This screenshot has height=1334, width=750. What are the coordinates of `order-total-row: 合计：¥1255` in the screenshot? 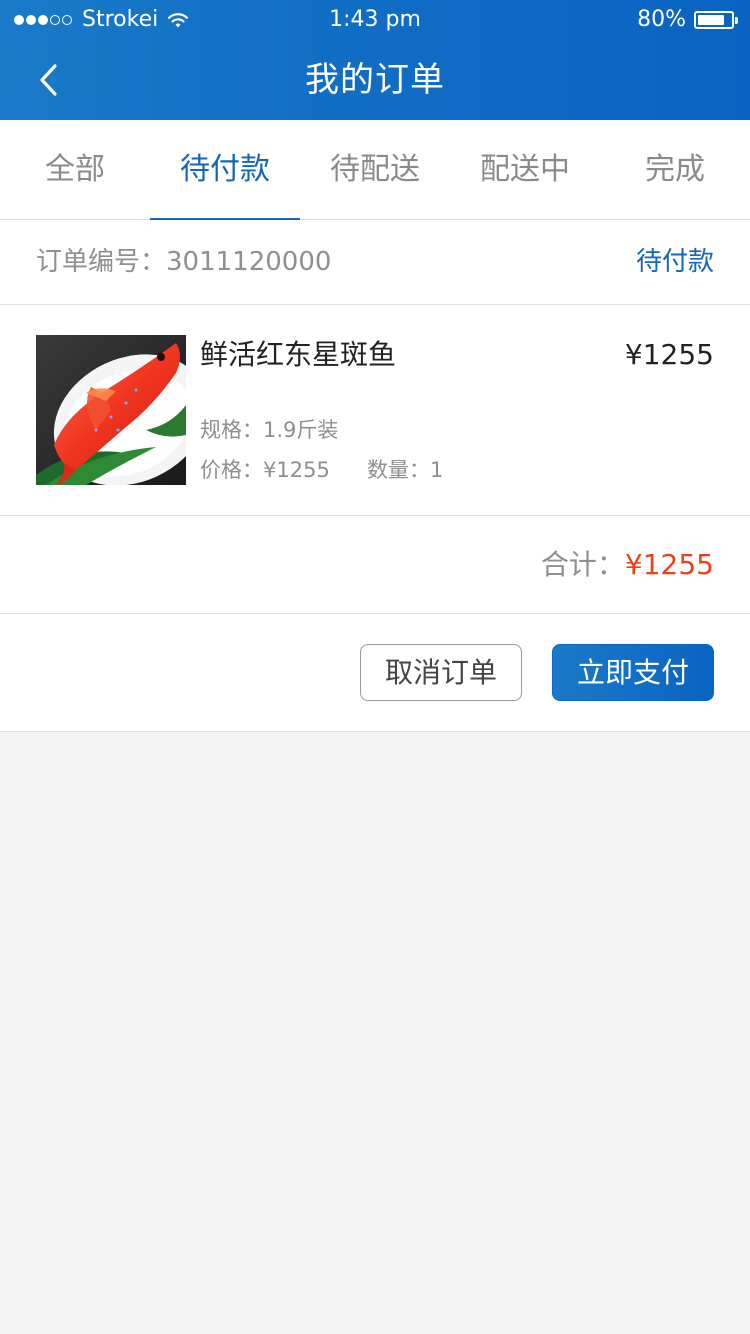 It's located at (375, 565).